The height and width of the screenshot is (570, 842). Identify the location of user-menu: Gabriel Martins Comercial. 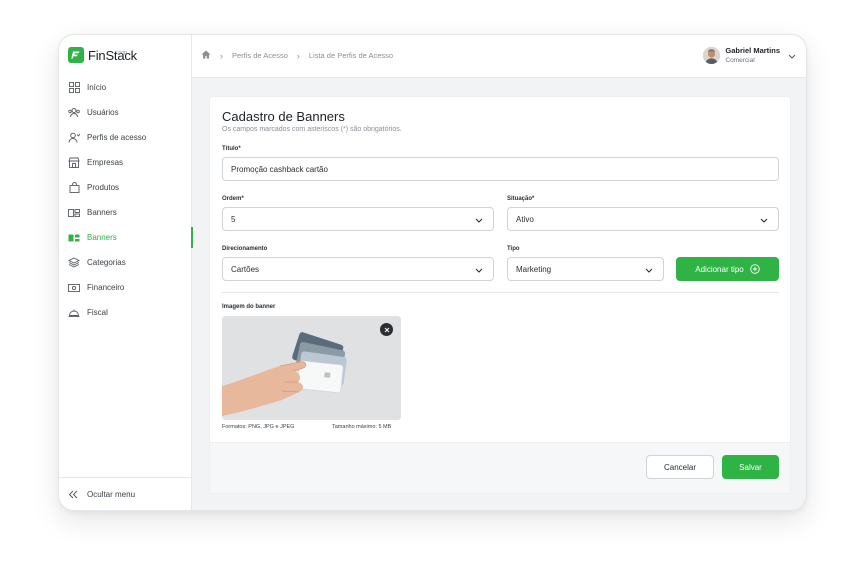
(749, 55).